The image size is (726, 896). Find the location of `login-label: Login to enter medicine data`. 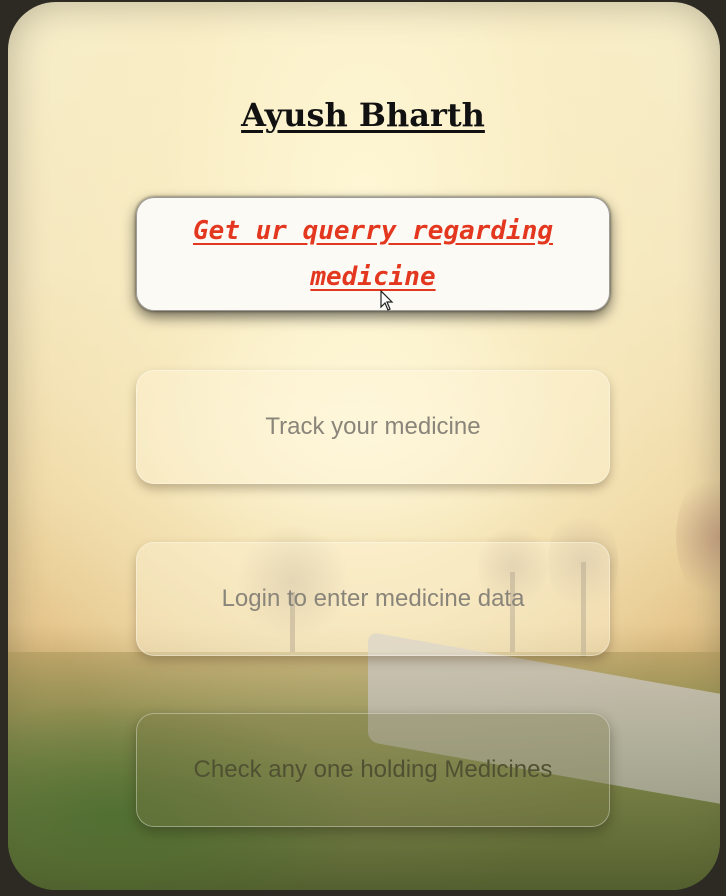

login-label: Login to enter medicine data is located at coordinates (373, 598).